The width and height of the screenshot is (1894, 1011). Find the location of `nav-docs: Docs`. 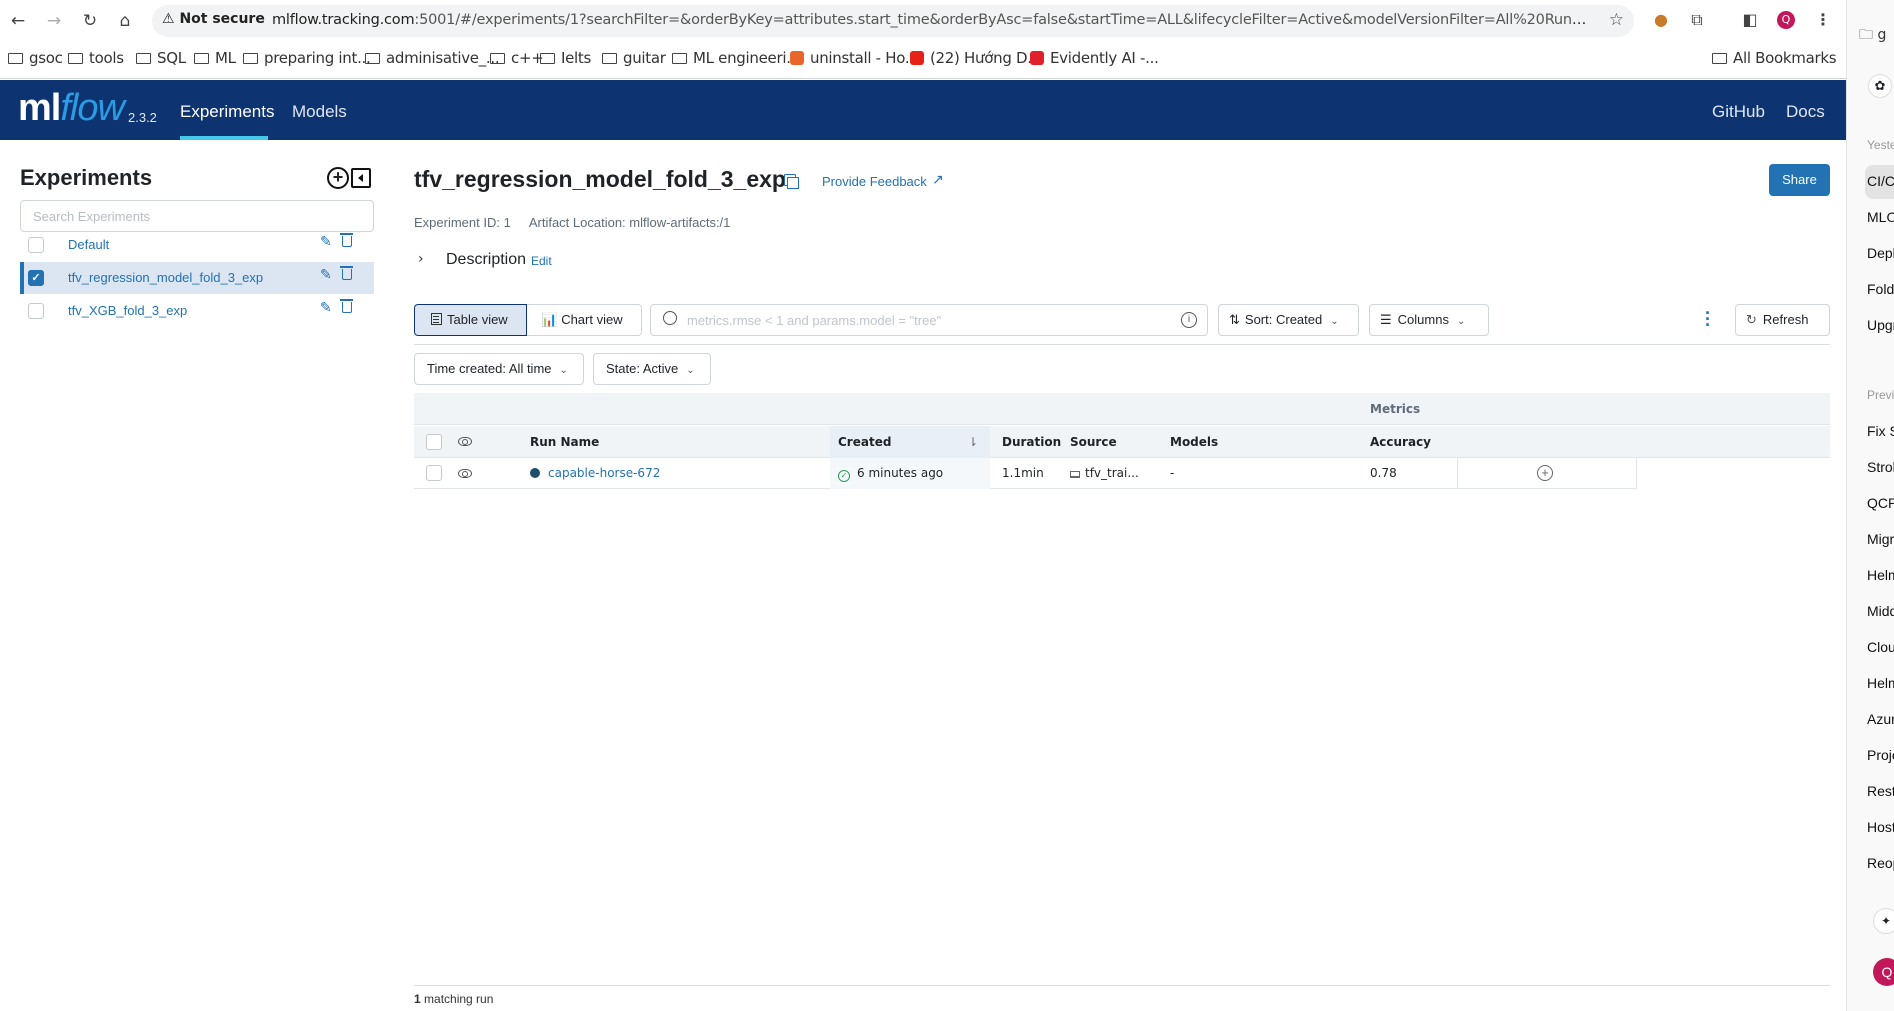

nav-docs: Docs is located at coordinates (1805, 112).